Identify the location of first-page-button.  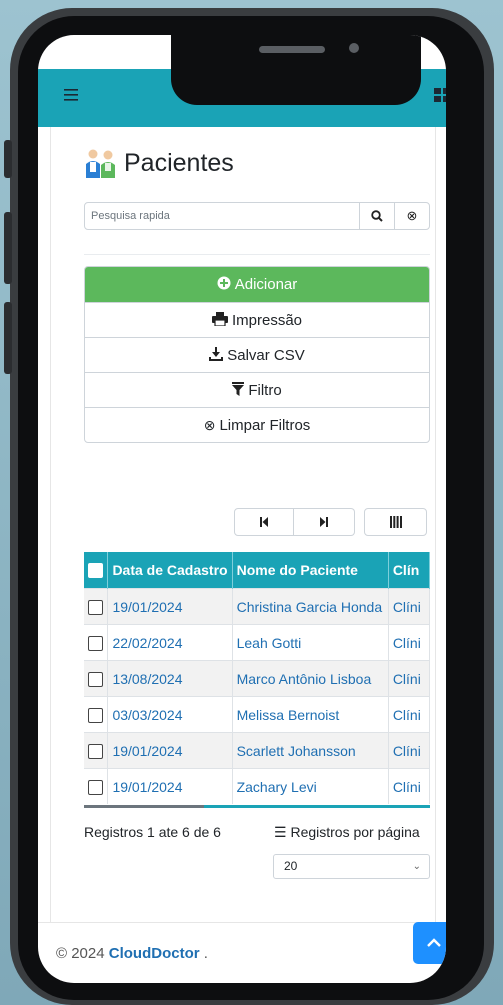
(264, 522).